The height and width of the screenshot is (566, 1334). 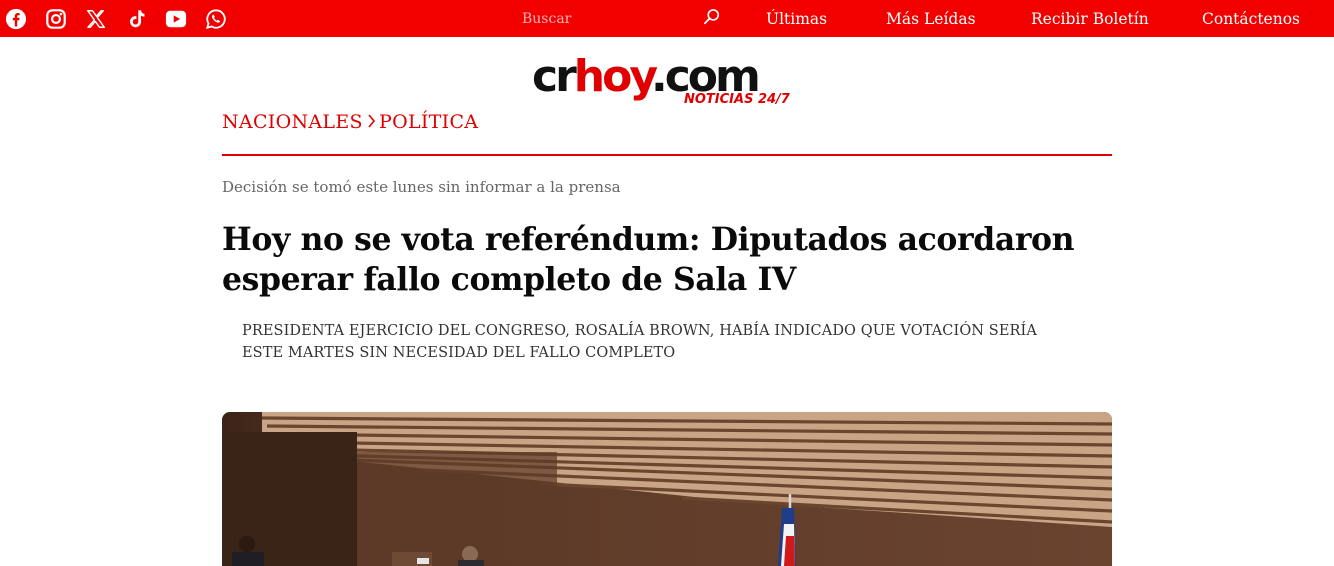 What do you see at coordinates (713, 18) in the screenshot?
I see `search-icon` at bounding box center [713, 18].